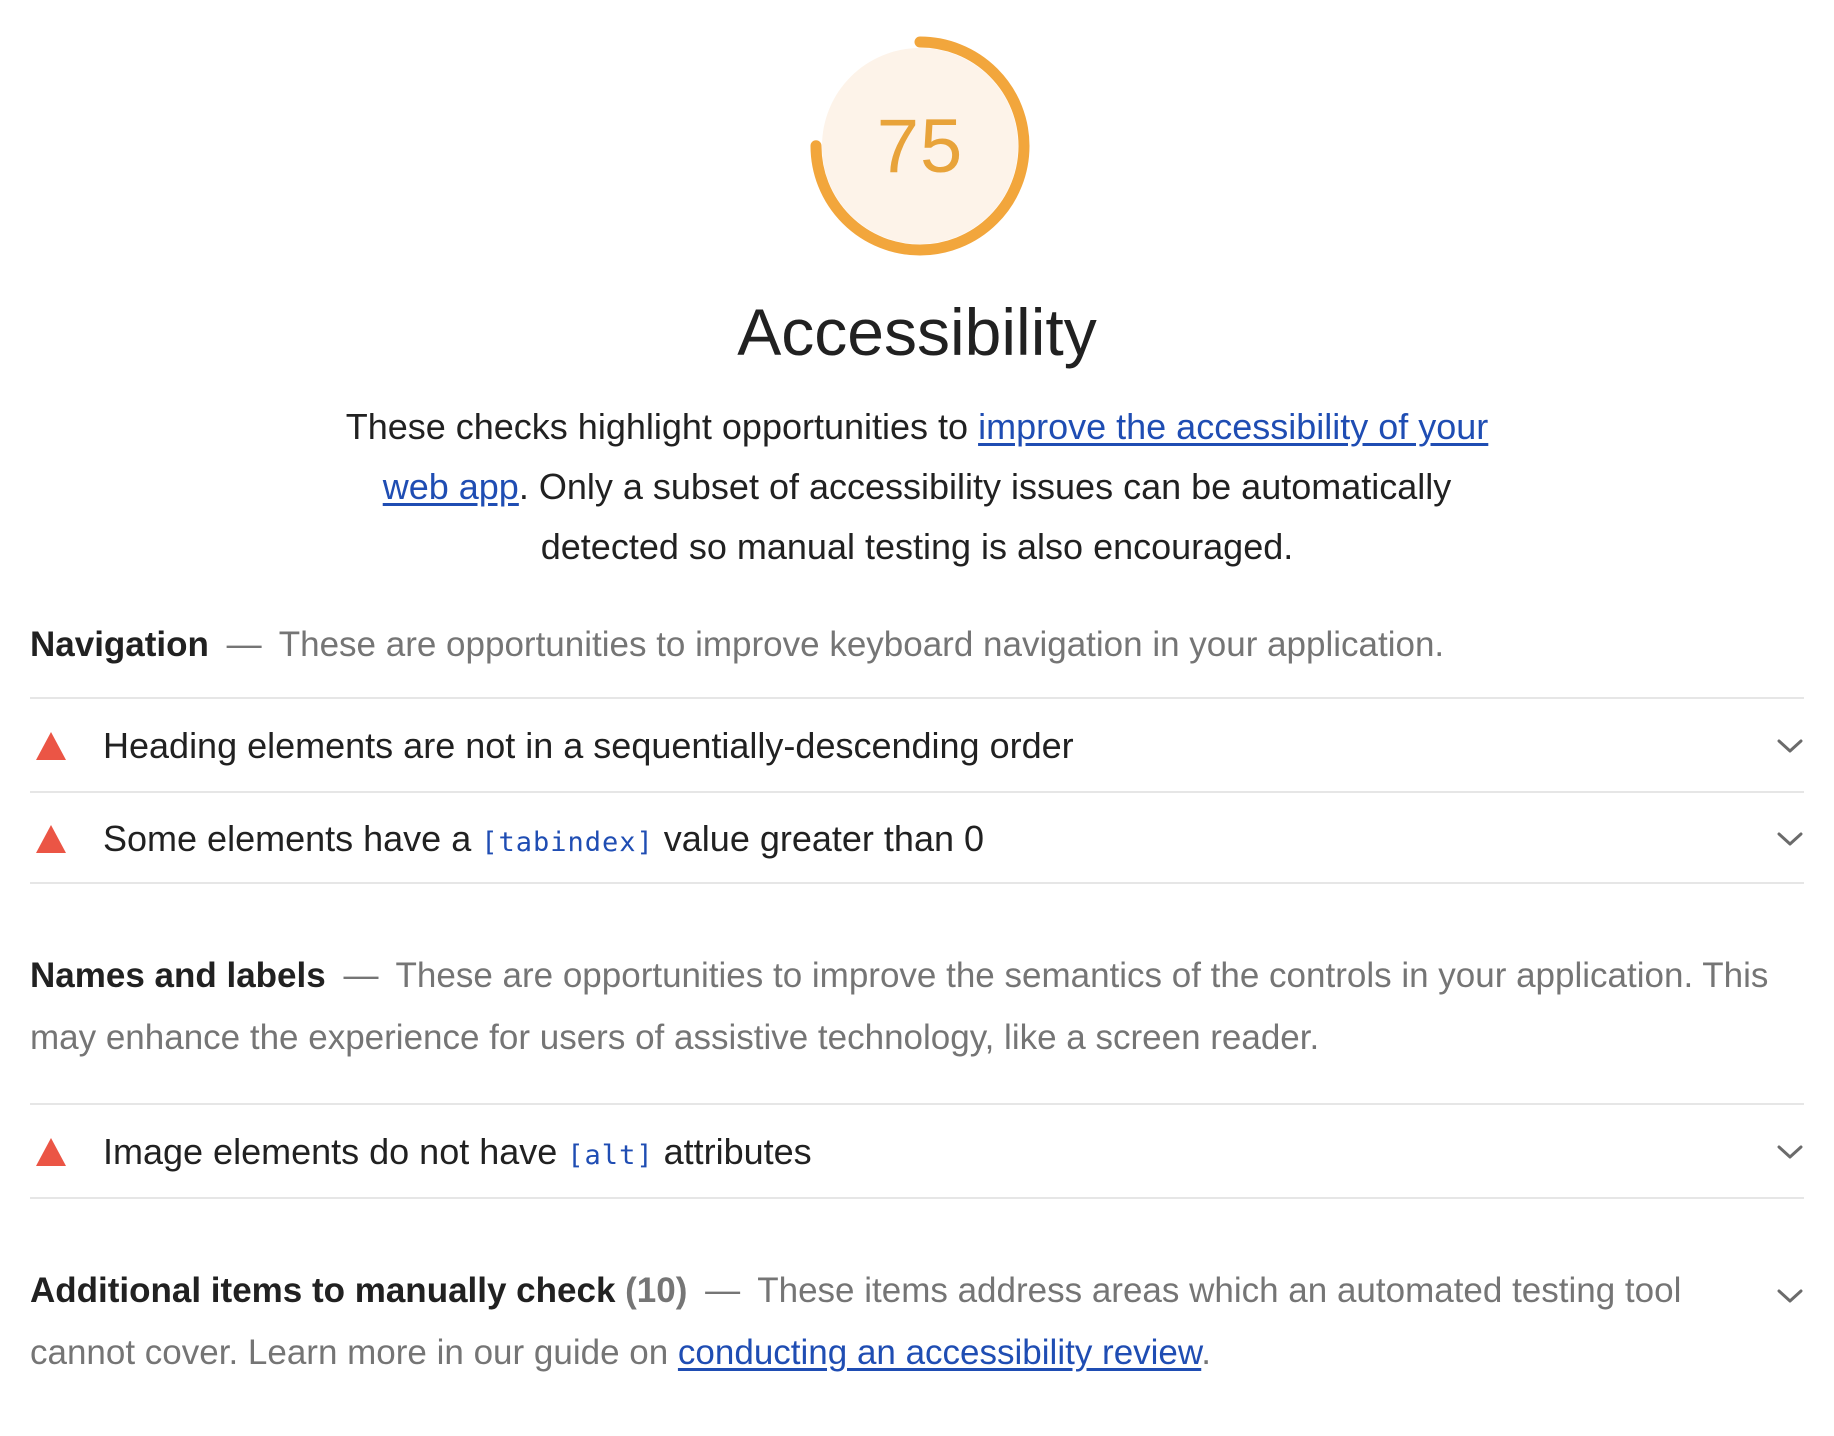  Describe the element at coordinates (178, 975) in the screenshot. I see `group-title-names-labels: Names and labels` at that location.